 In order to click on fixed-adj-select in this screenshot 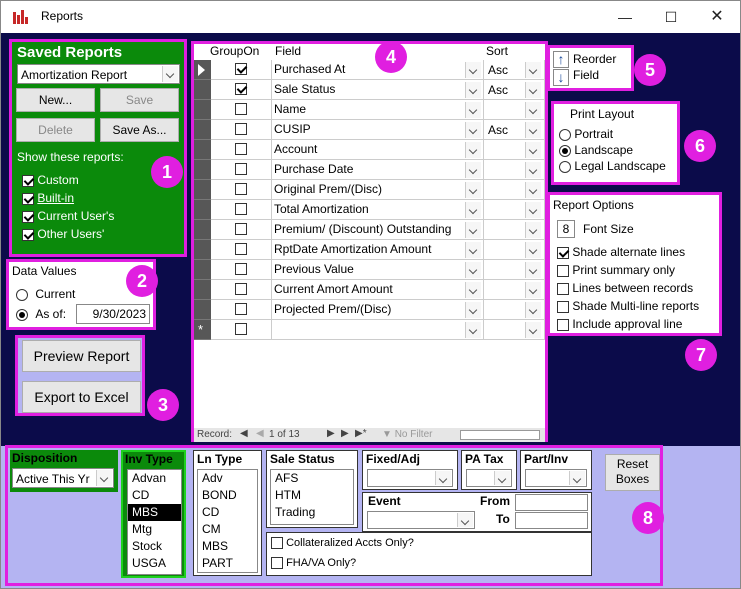, I will do `click(410, 478)`.